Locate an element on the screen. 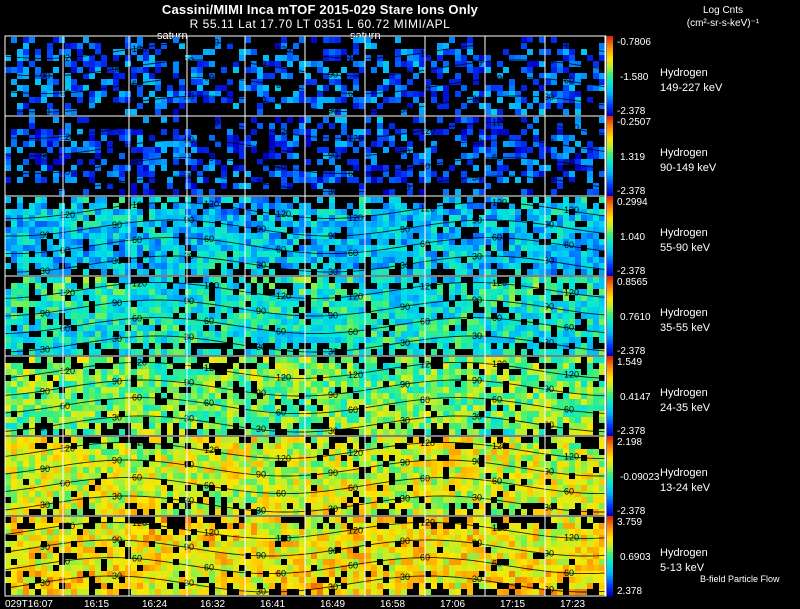 This screenshot has height=609, width=800. contour-label: 60 is located at coordinates (281, 413).